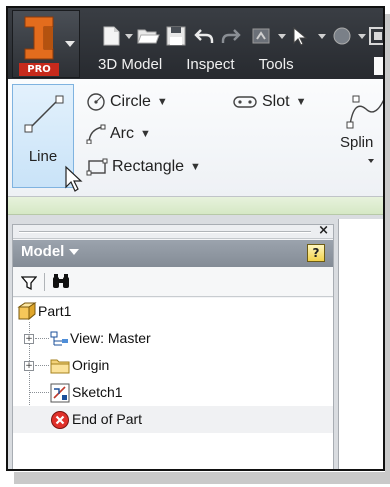 This screenshot has height=487, width=390. Describe the element at coordinates (301, 102) in the screenshot. I see `slot-dropdown-icon: ▼` at that location.